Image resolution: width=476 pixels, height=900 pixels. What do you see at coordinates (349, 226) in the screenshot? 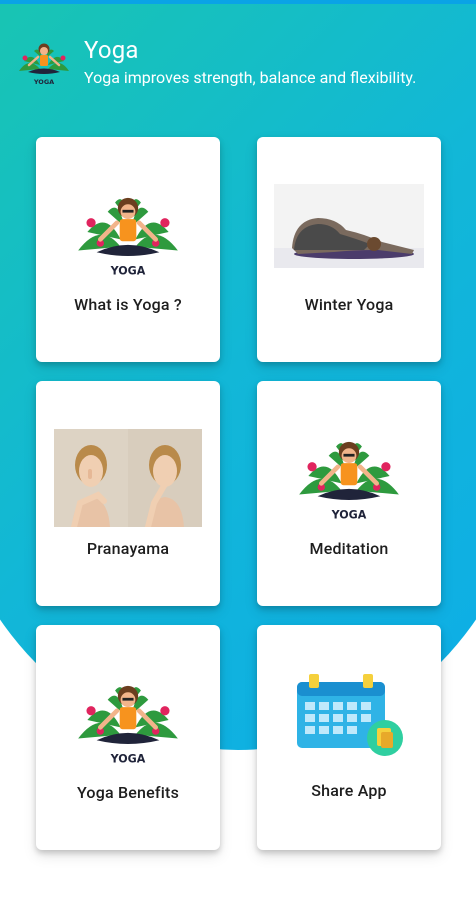
I see `child-pose-photo` at bounding box center [349, 226].